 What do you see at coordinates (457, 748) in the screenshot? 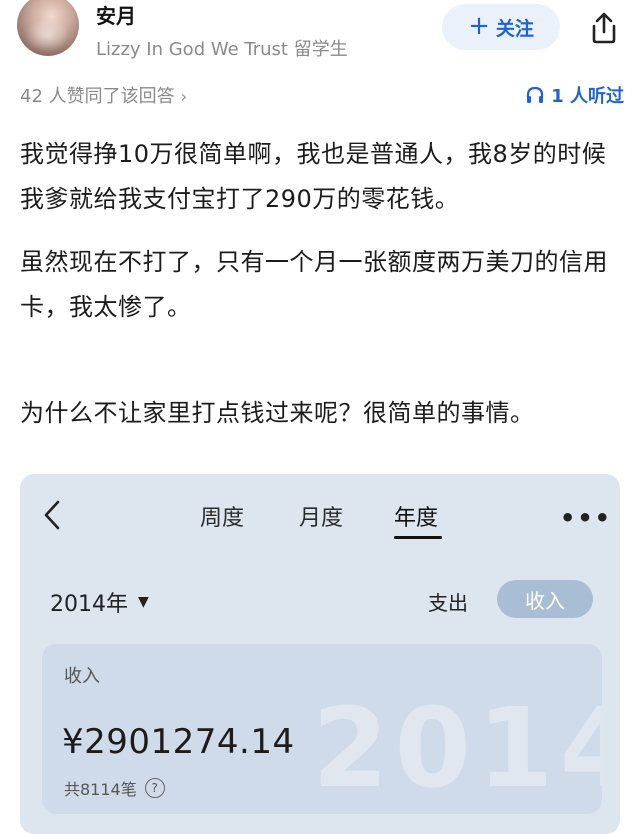
I see `year-watermark: 2014` at bounding box center [457, 748].